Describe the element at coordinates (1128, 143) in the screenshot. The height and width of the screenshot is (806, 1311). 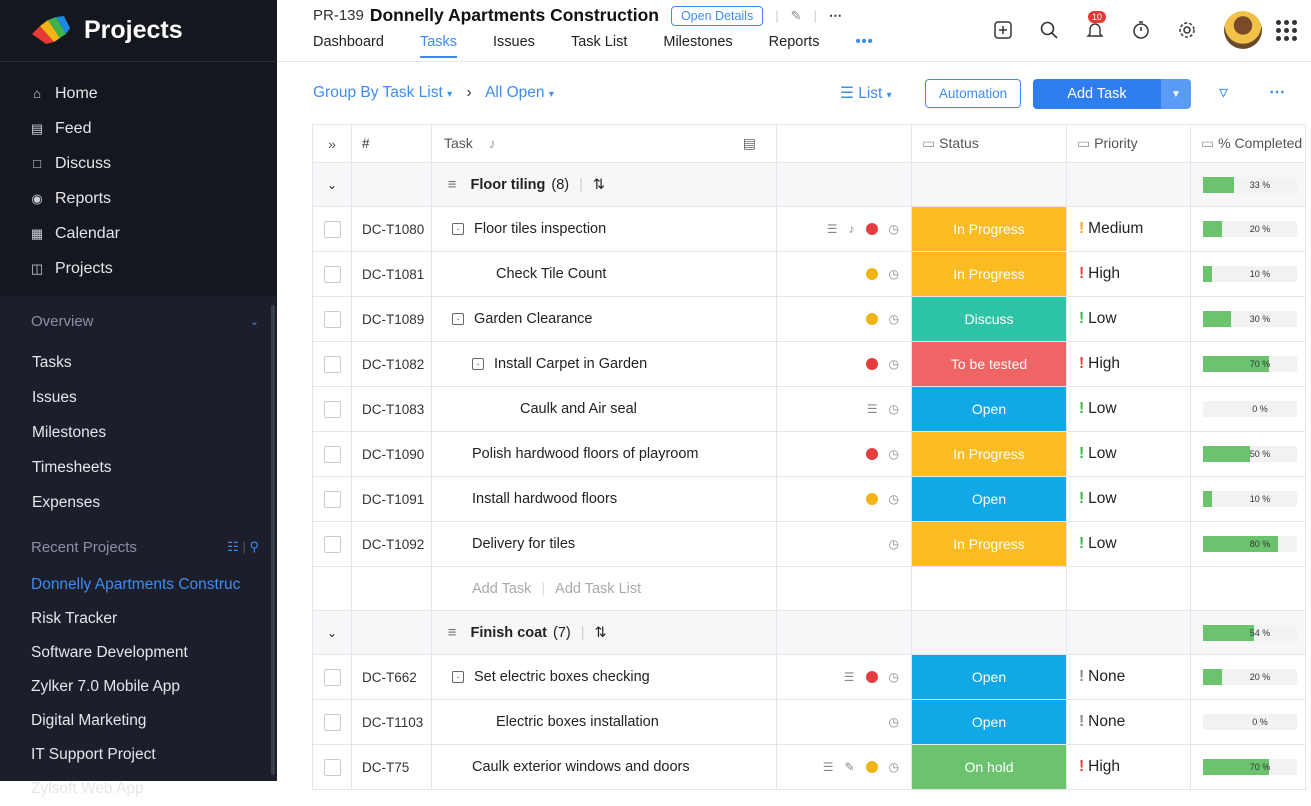
I see `column-priority: ▭ Priority` at that location.